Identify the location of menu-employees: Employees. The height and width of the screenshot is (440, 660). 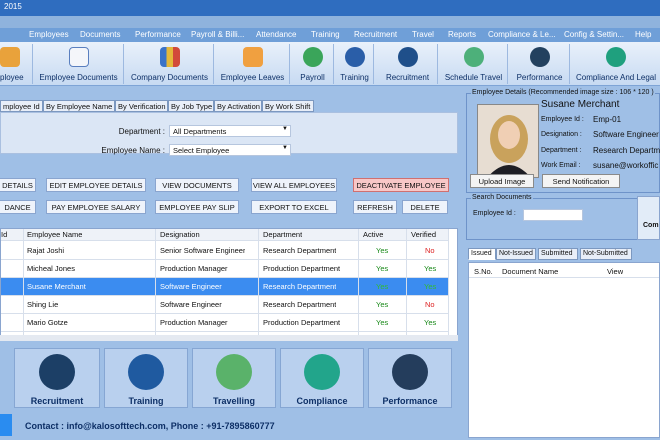
(49, 34).